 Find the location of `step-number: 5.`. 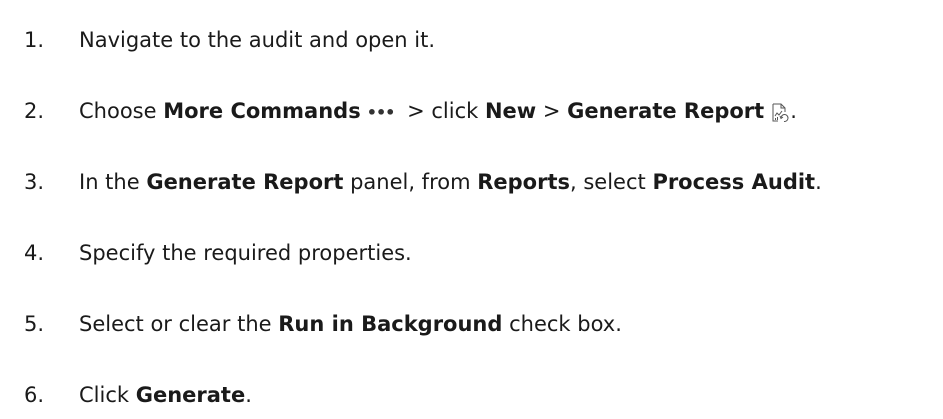

step-number: 5. is located at coordinates (34, 324).